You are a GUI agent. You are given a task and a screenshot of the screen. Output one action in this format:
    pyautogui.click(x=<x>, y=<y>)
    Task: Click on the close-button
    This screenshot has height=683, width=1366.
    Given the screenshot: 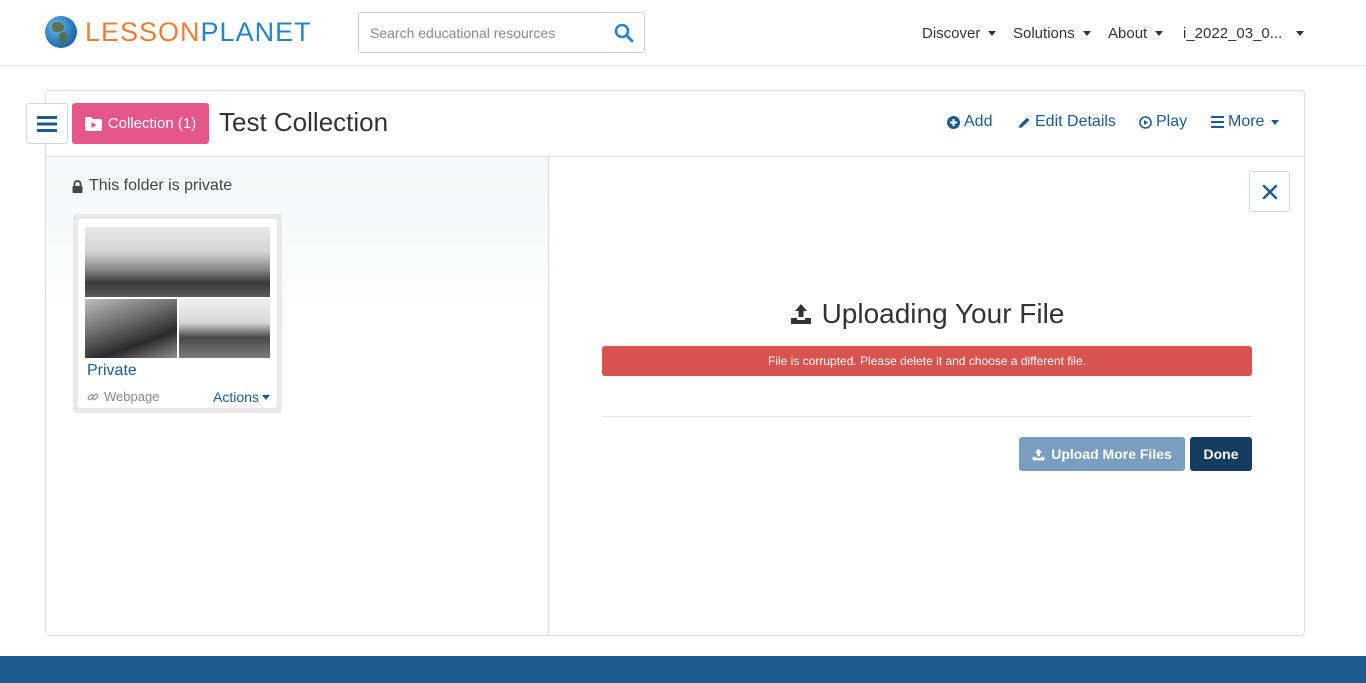 What is the action you would take?
    pyautogui.click(x=1269, y=191)
    